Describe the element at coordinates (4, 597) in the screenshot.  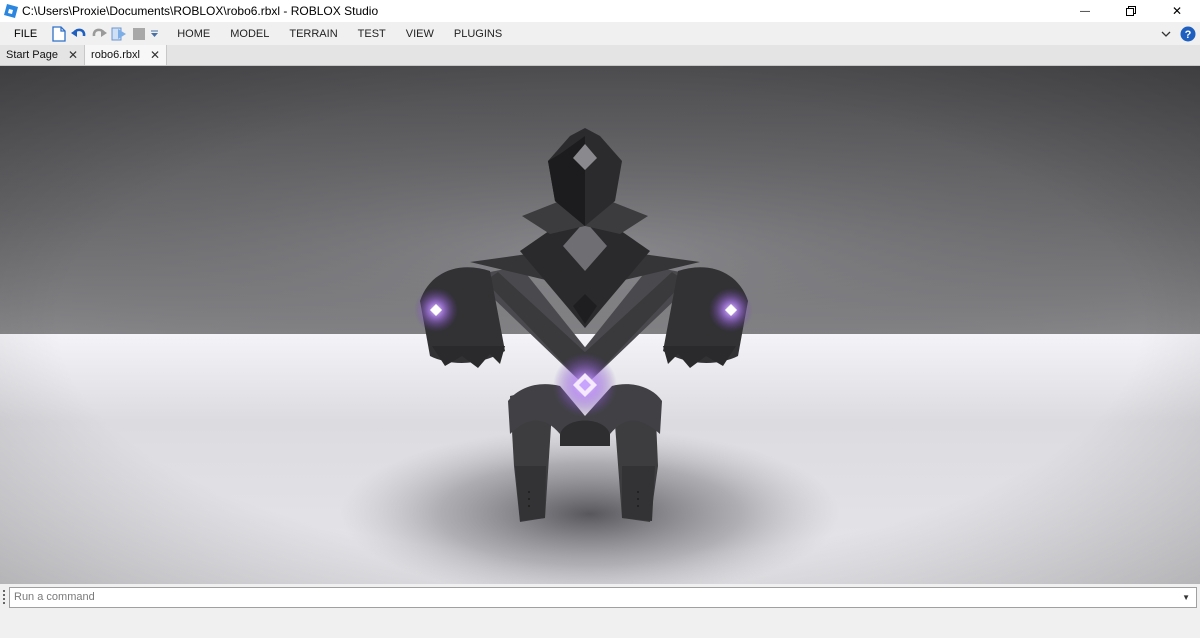
I see `drag-handle-icon` at that location.